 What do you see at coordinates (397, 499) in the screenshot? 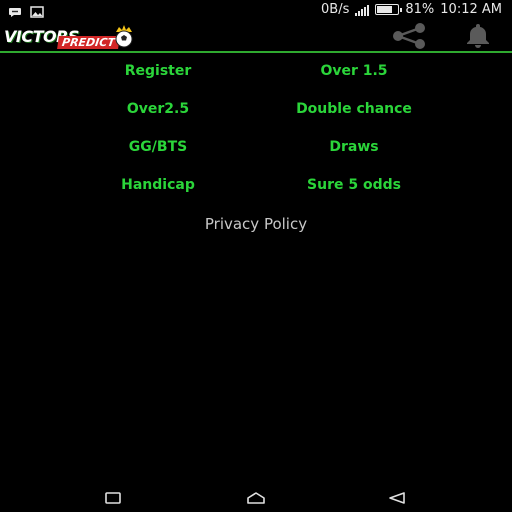
I see `back-icon` at bounding box center [397, 499].